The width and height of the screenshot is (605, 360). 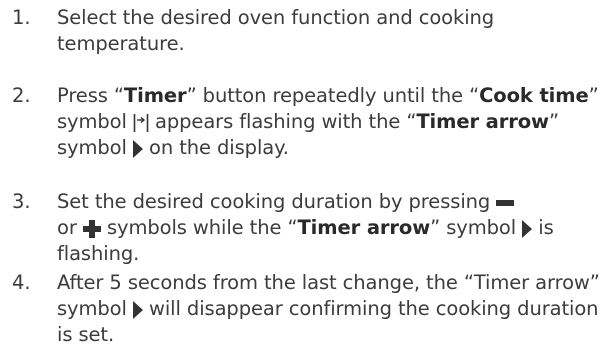 What do you see at coordinates (70, 227) in the screenshot?
I see `text-segment: or` at bounding box center [70, 227].